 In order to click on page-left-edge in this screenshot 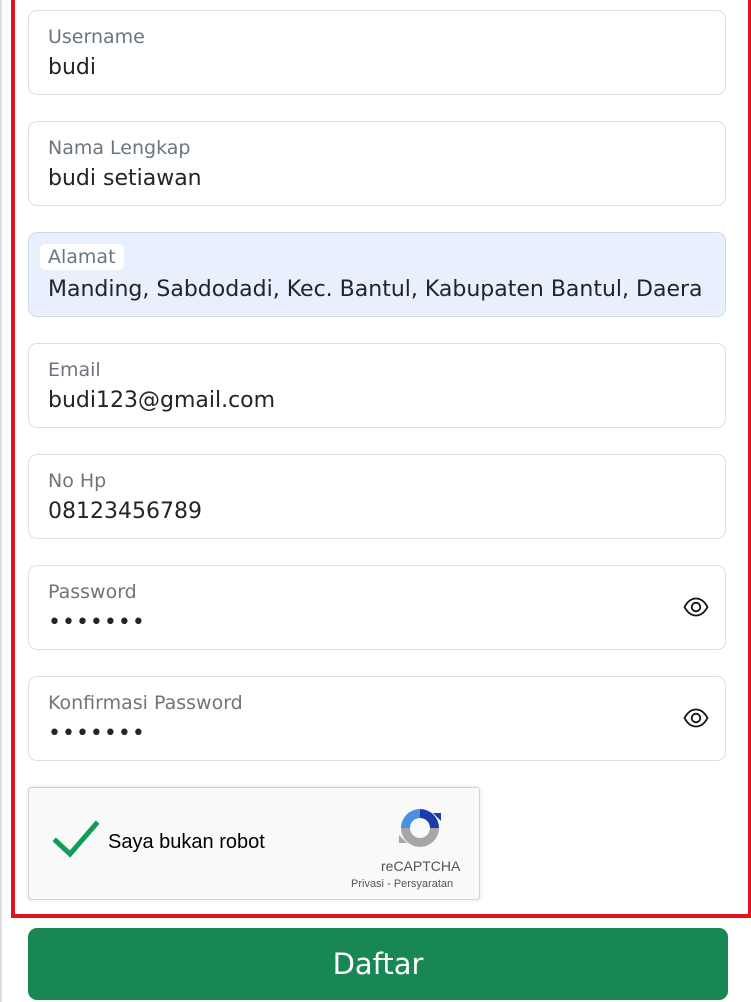, I will do `click(1, 501)`.